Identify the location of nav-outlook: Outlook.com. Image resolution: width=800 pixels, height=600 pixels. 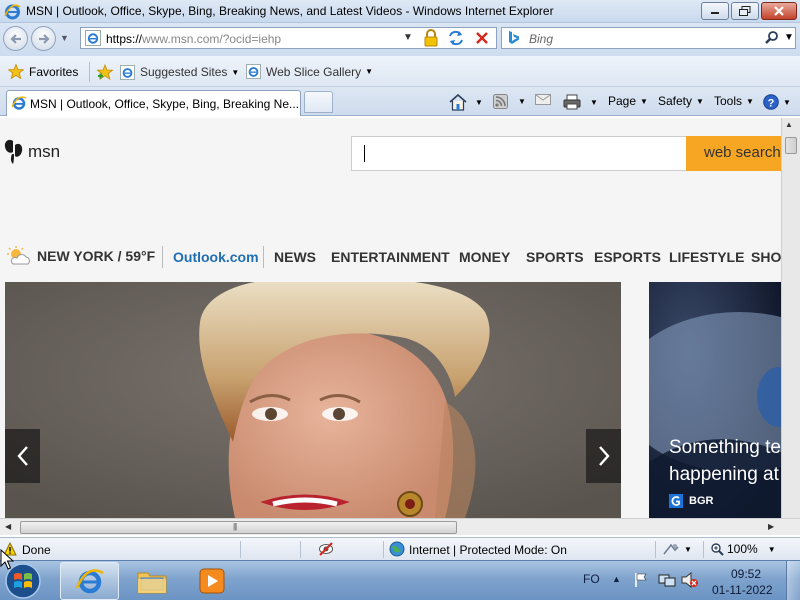
(216, 257).